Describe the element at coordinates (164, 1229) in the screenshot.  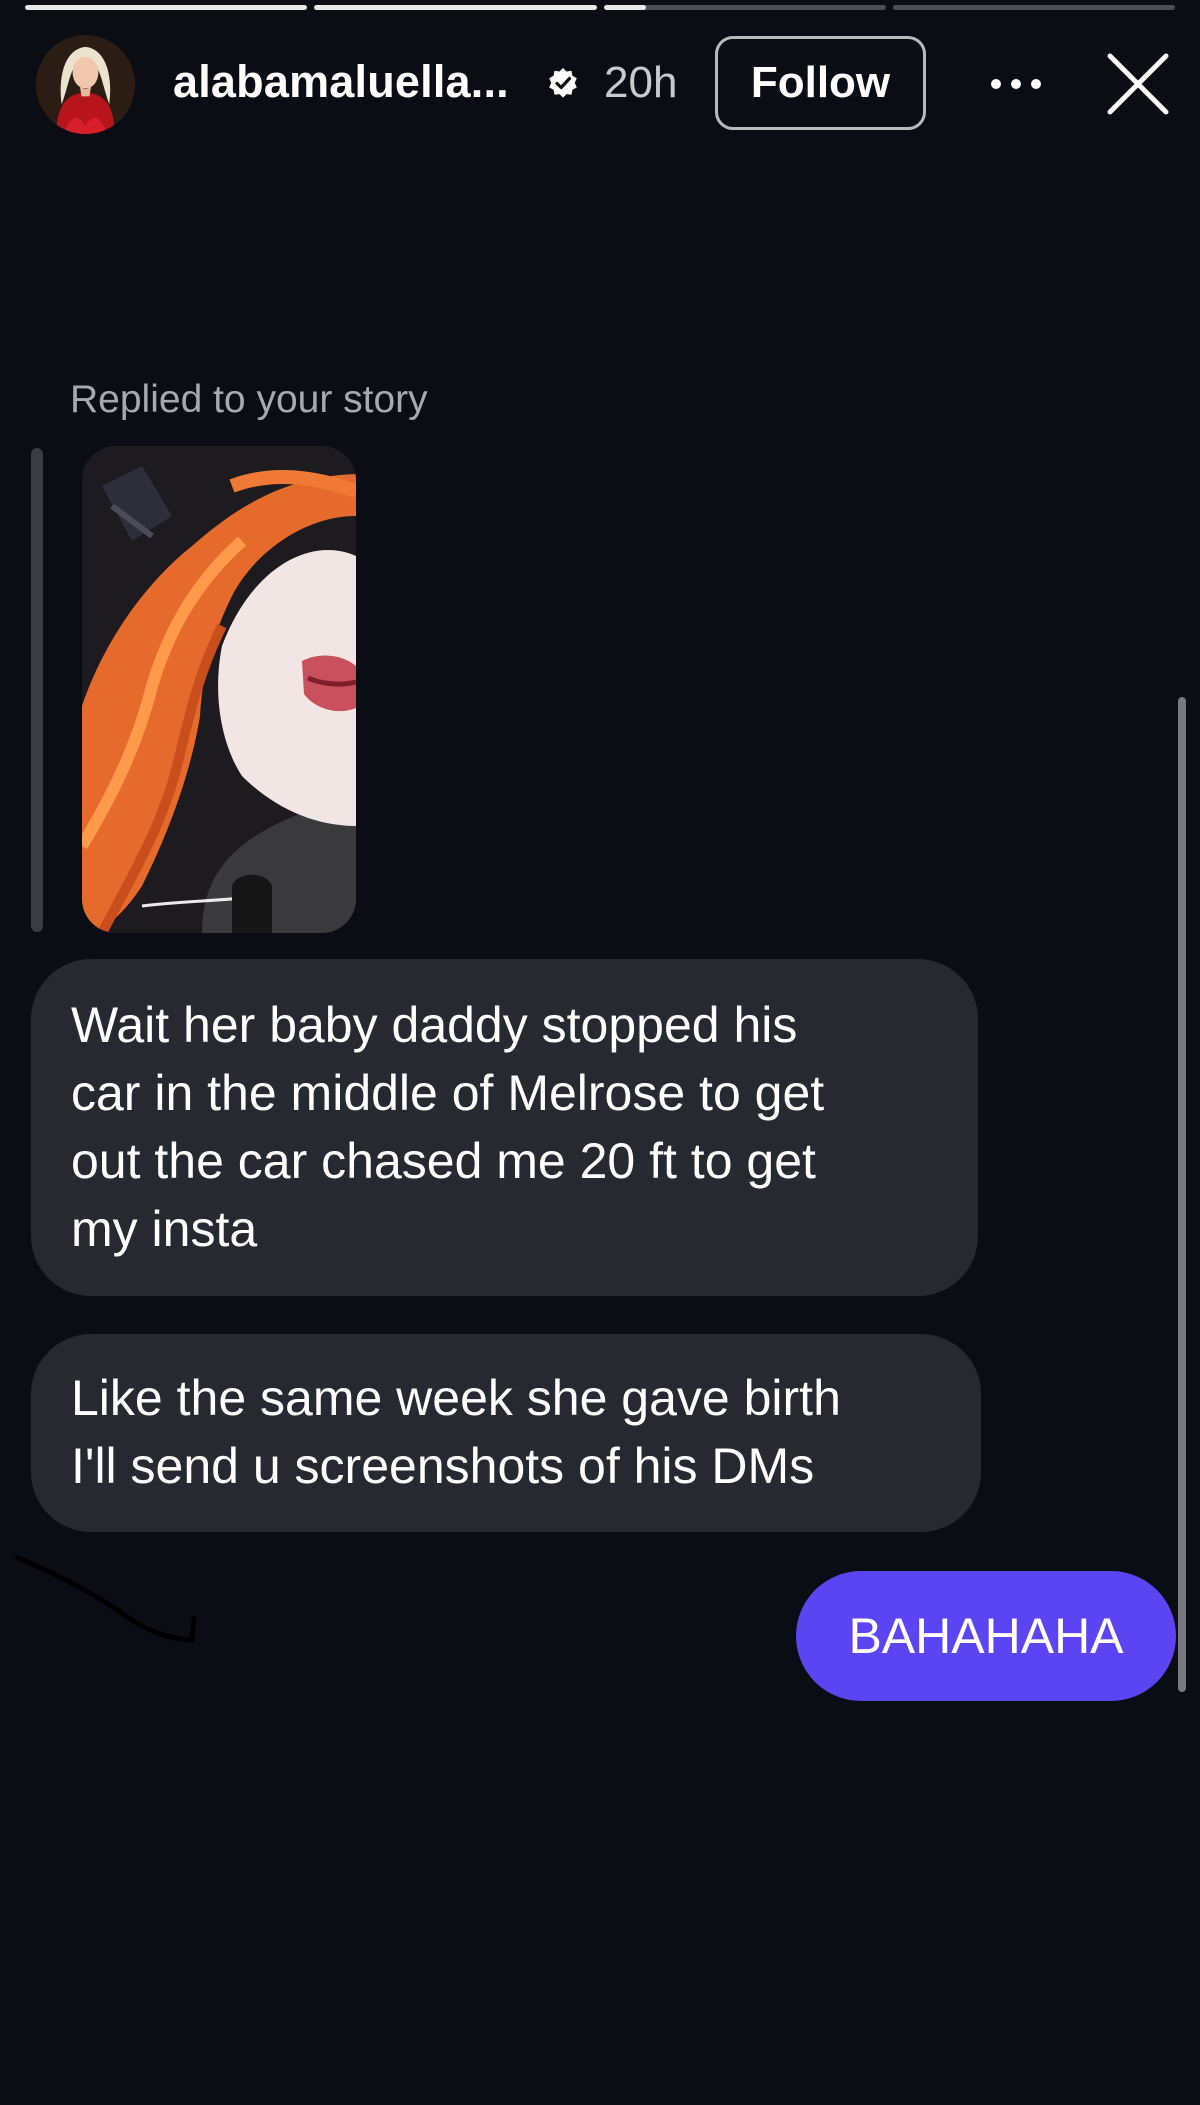
I see `message-line: my insta` at that location.